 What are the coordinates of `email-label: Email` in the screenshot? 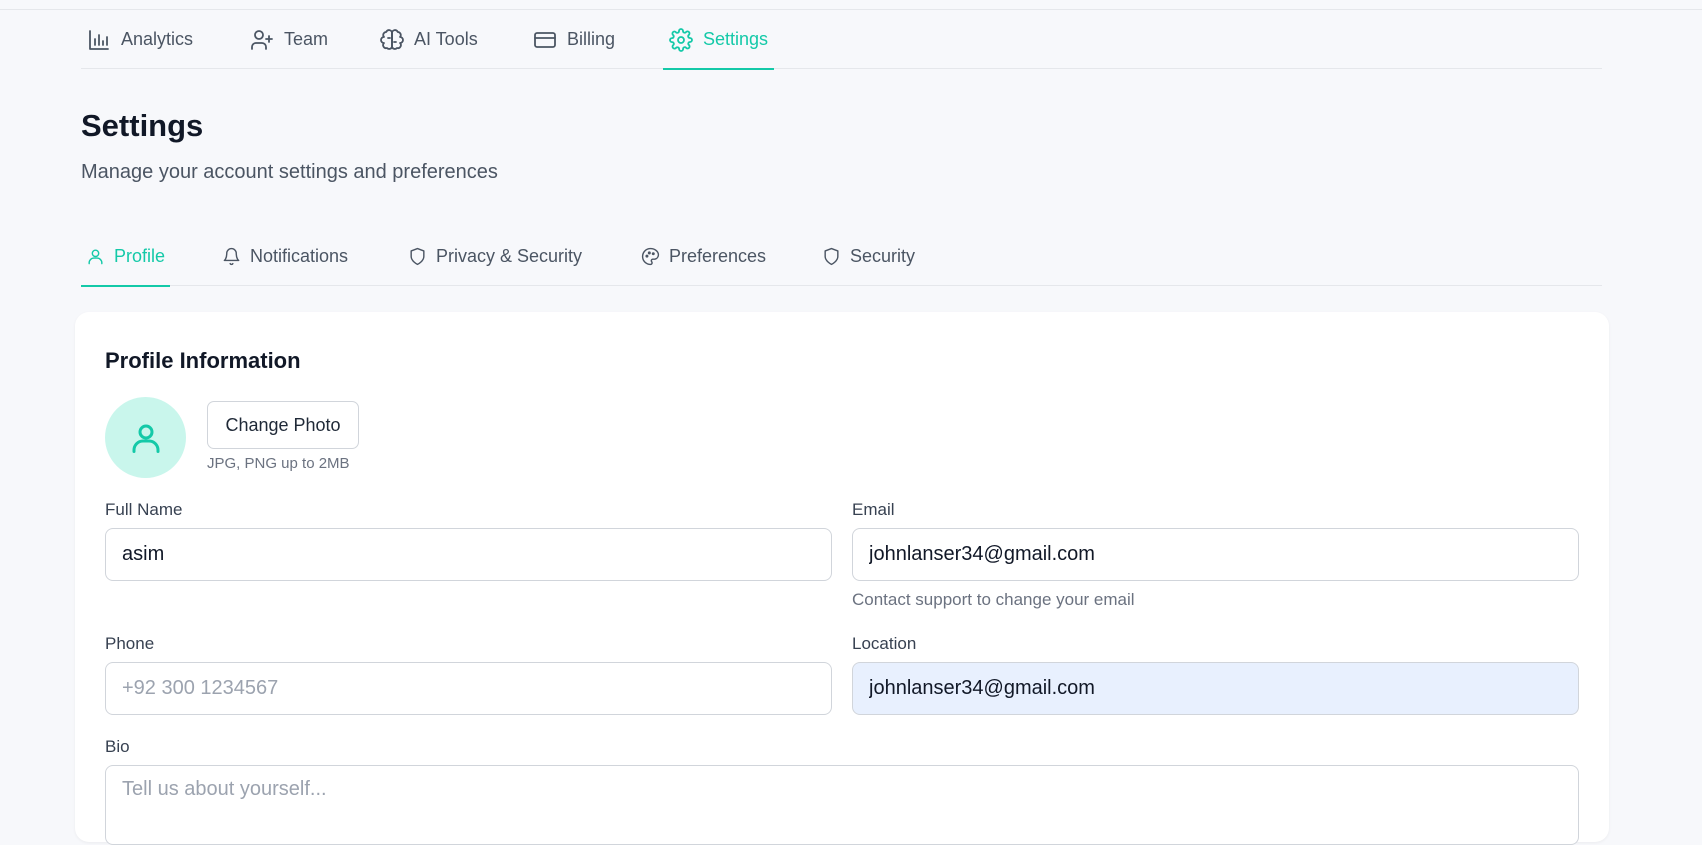 It's located at (873, 509).